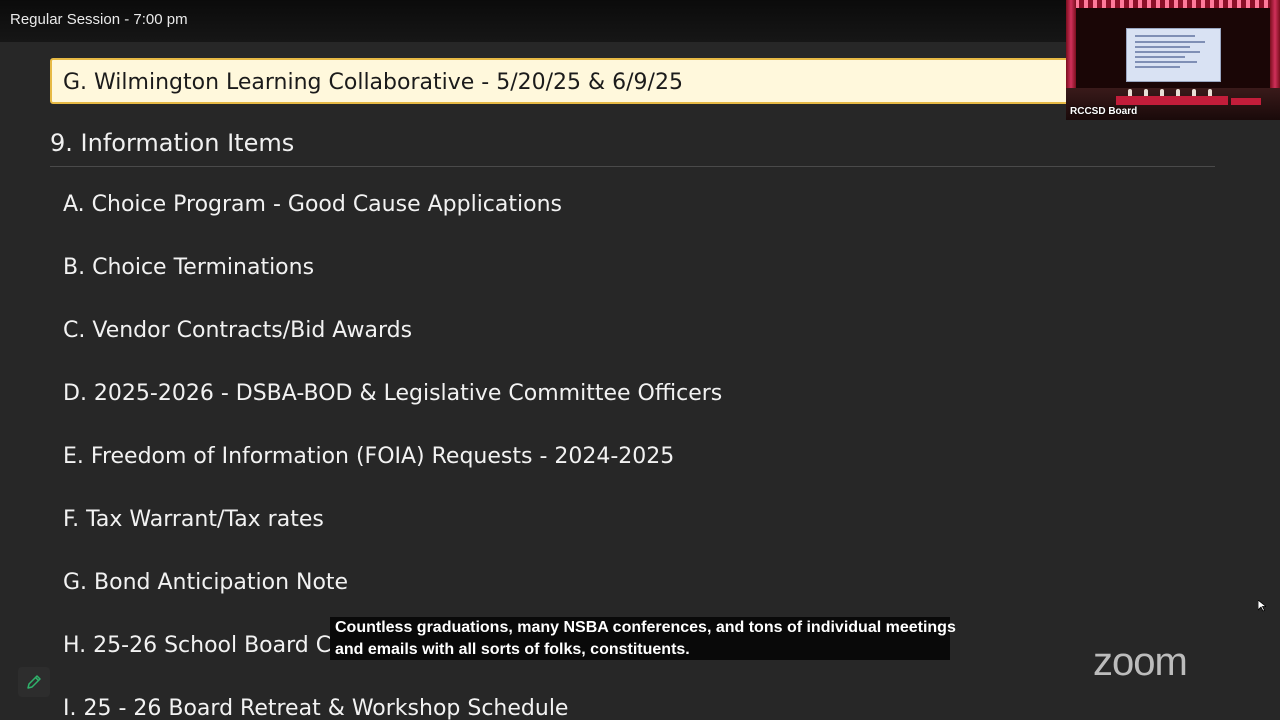  I want to click on stage-lights, so click(1173, 4).